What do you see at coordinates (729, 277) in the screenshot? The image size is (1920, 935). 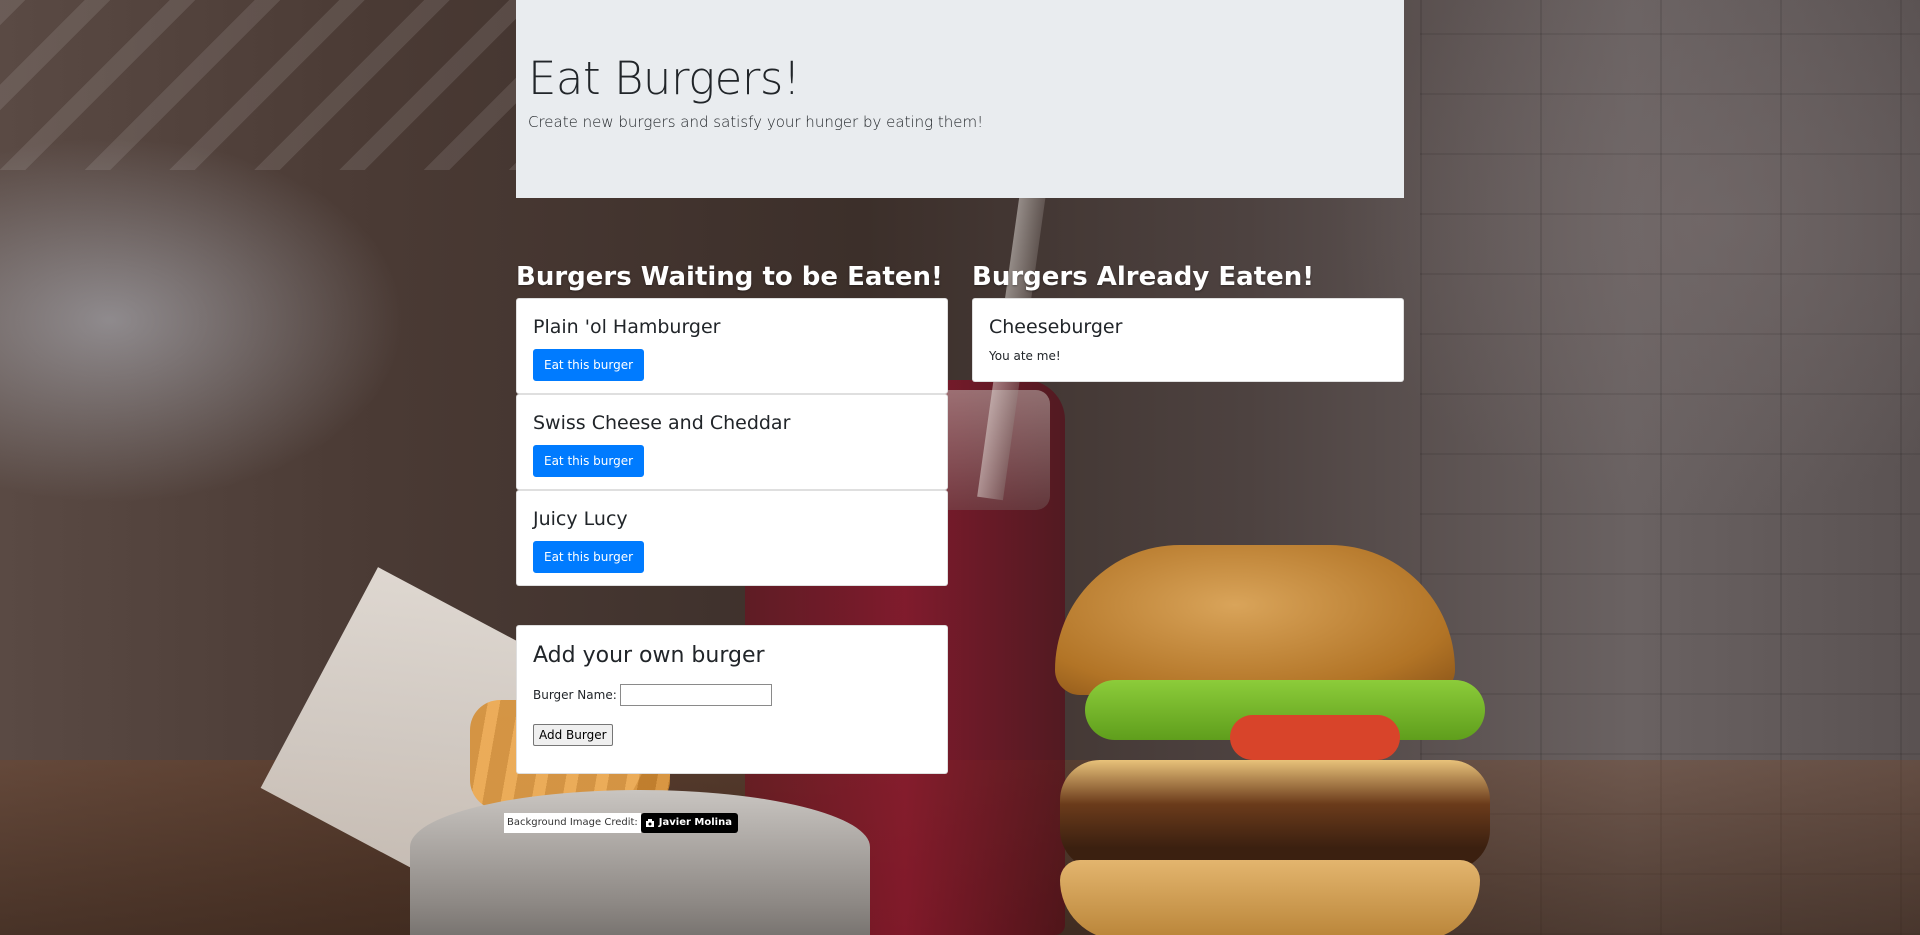 I see `waiting-heading: Burgers Waiting to be Eaten!` at bounding box center [729, 277].